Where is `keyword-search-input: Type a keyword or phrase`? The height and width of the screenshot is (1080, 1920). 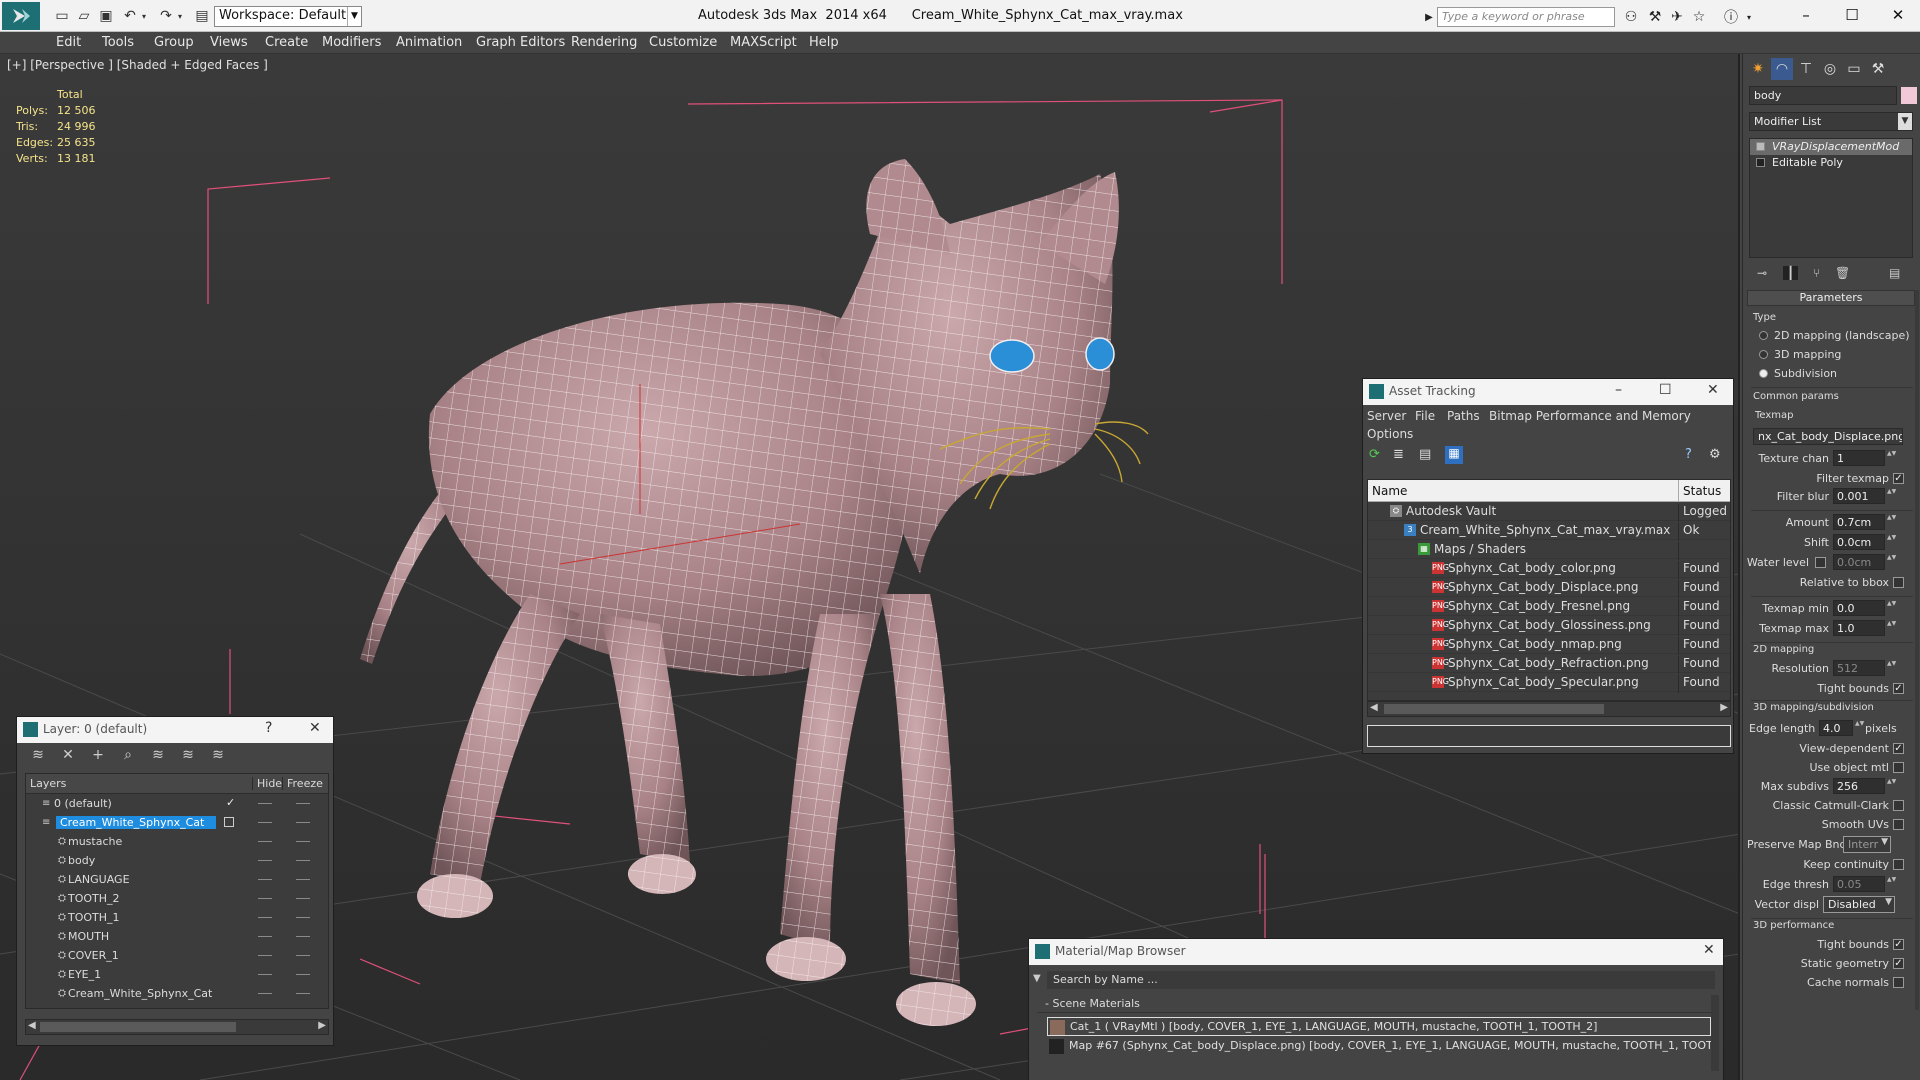 keyword-search-input: Type a keyword or phrase is located at coordinates (1526, 17).